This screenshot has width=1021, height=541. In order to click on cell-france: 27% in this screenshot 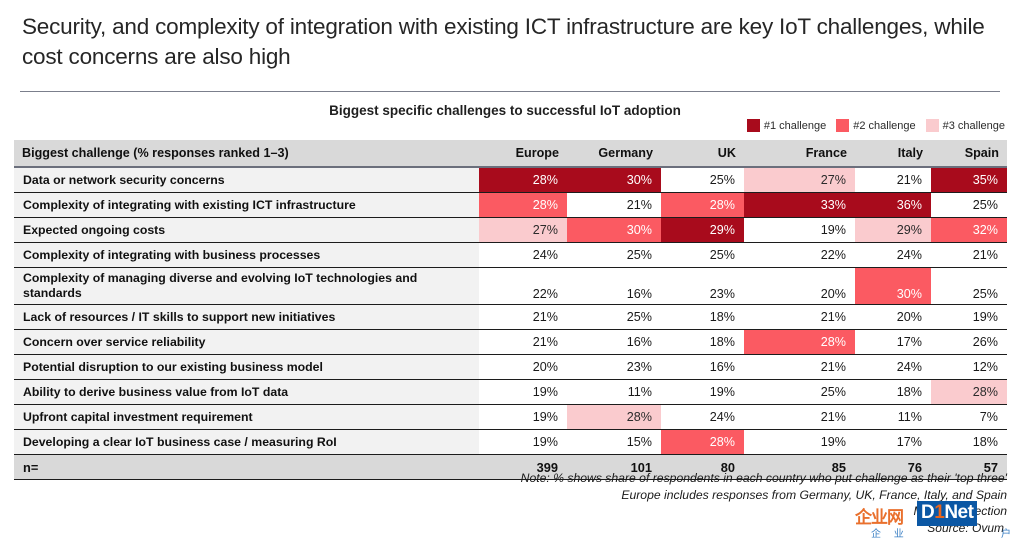, I will do `click(799, 180)`.